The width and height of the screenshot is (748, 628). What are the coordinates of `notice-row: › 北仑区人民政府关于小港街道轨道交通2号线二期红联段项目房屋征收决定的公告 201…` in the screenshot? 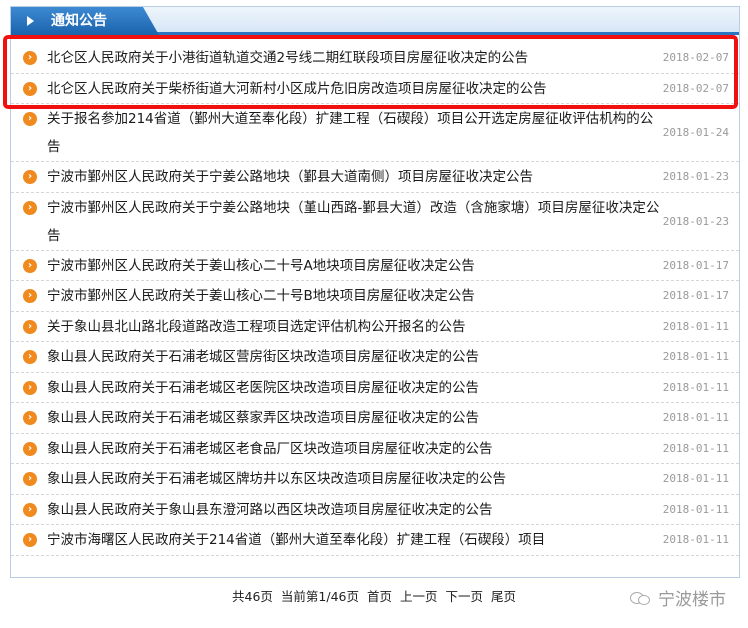 It's located at (375, 58).